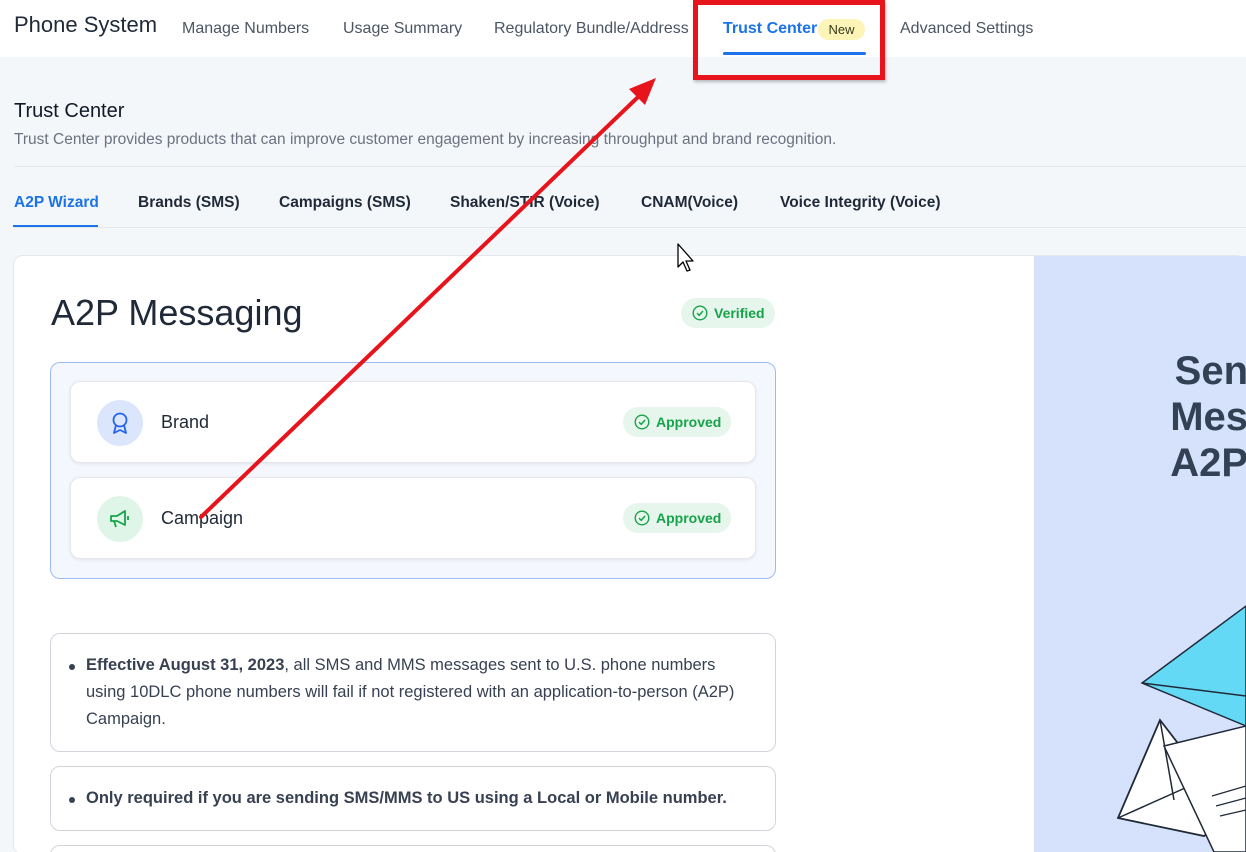  What do you see at coordinates (202, 518) in the screenshot?
I see `step-label-campaign: Campaign` at bounding box center [202, 518].